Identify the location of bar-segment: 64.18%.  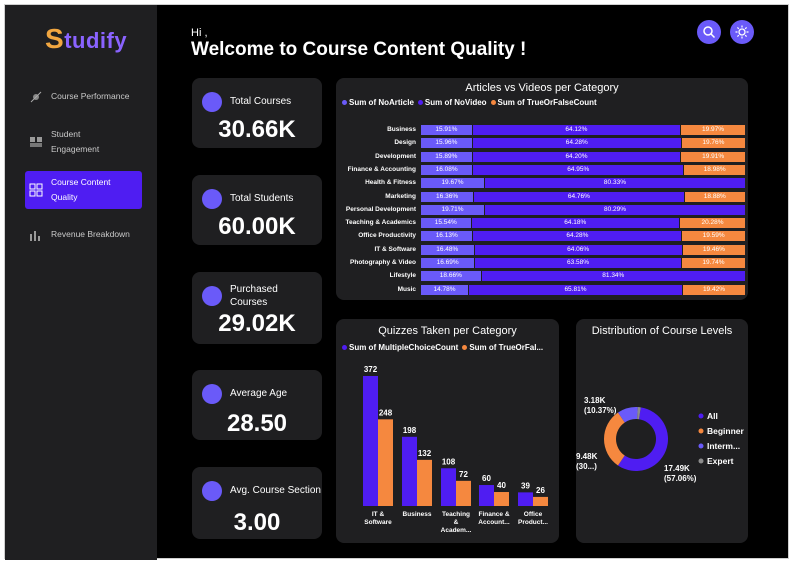
(575, 223).